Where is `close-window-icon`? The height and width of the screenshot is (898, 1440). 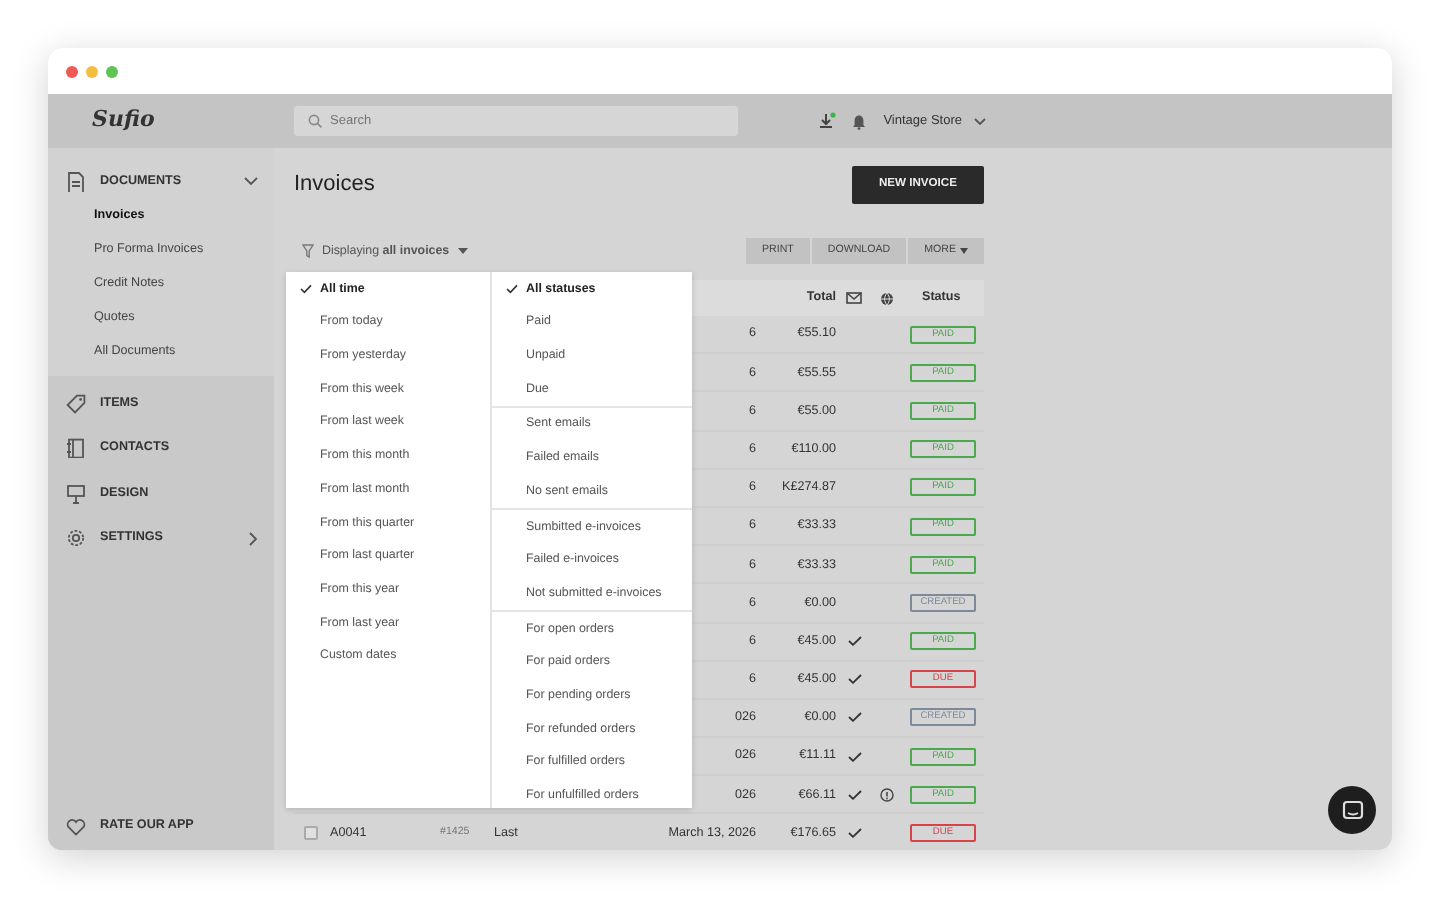 close-window-icon is located at coordinates (72, 71).